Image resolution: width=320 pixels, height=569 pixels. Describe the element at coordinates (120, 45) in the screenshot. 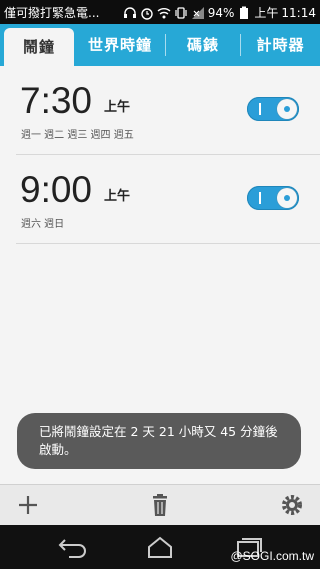

I see `tab-world-clock: 世界時鐘` at that location.